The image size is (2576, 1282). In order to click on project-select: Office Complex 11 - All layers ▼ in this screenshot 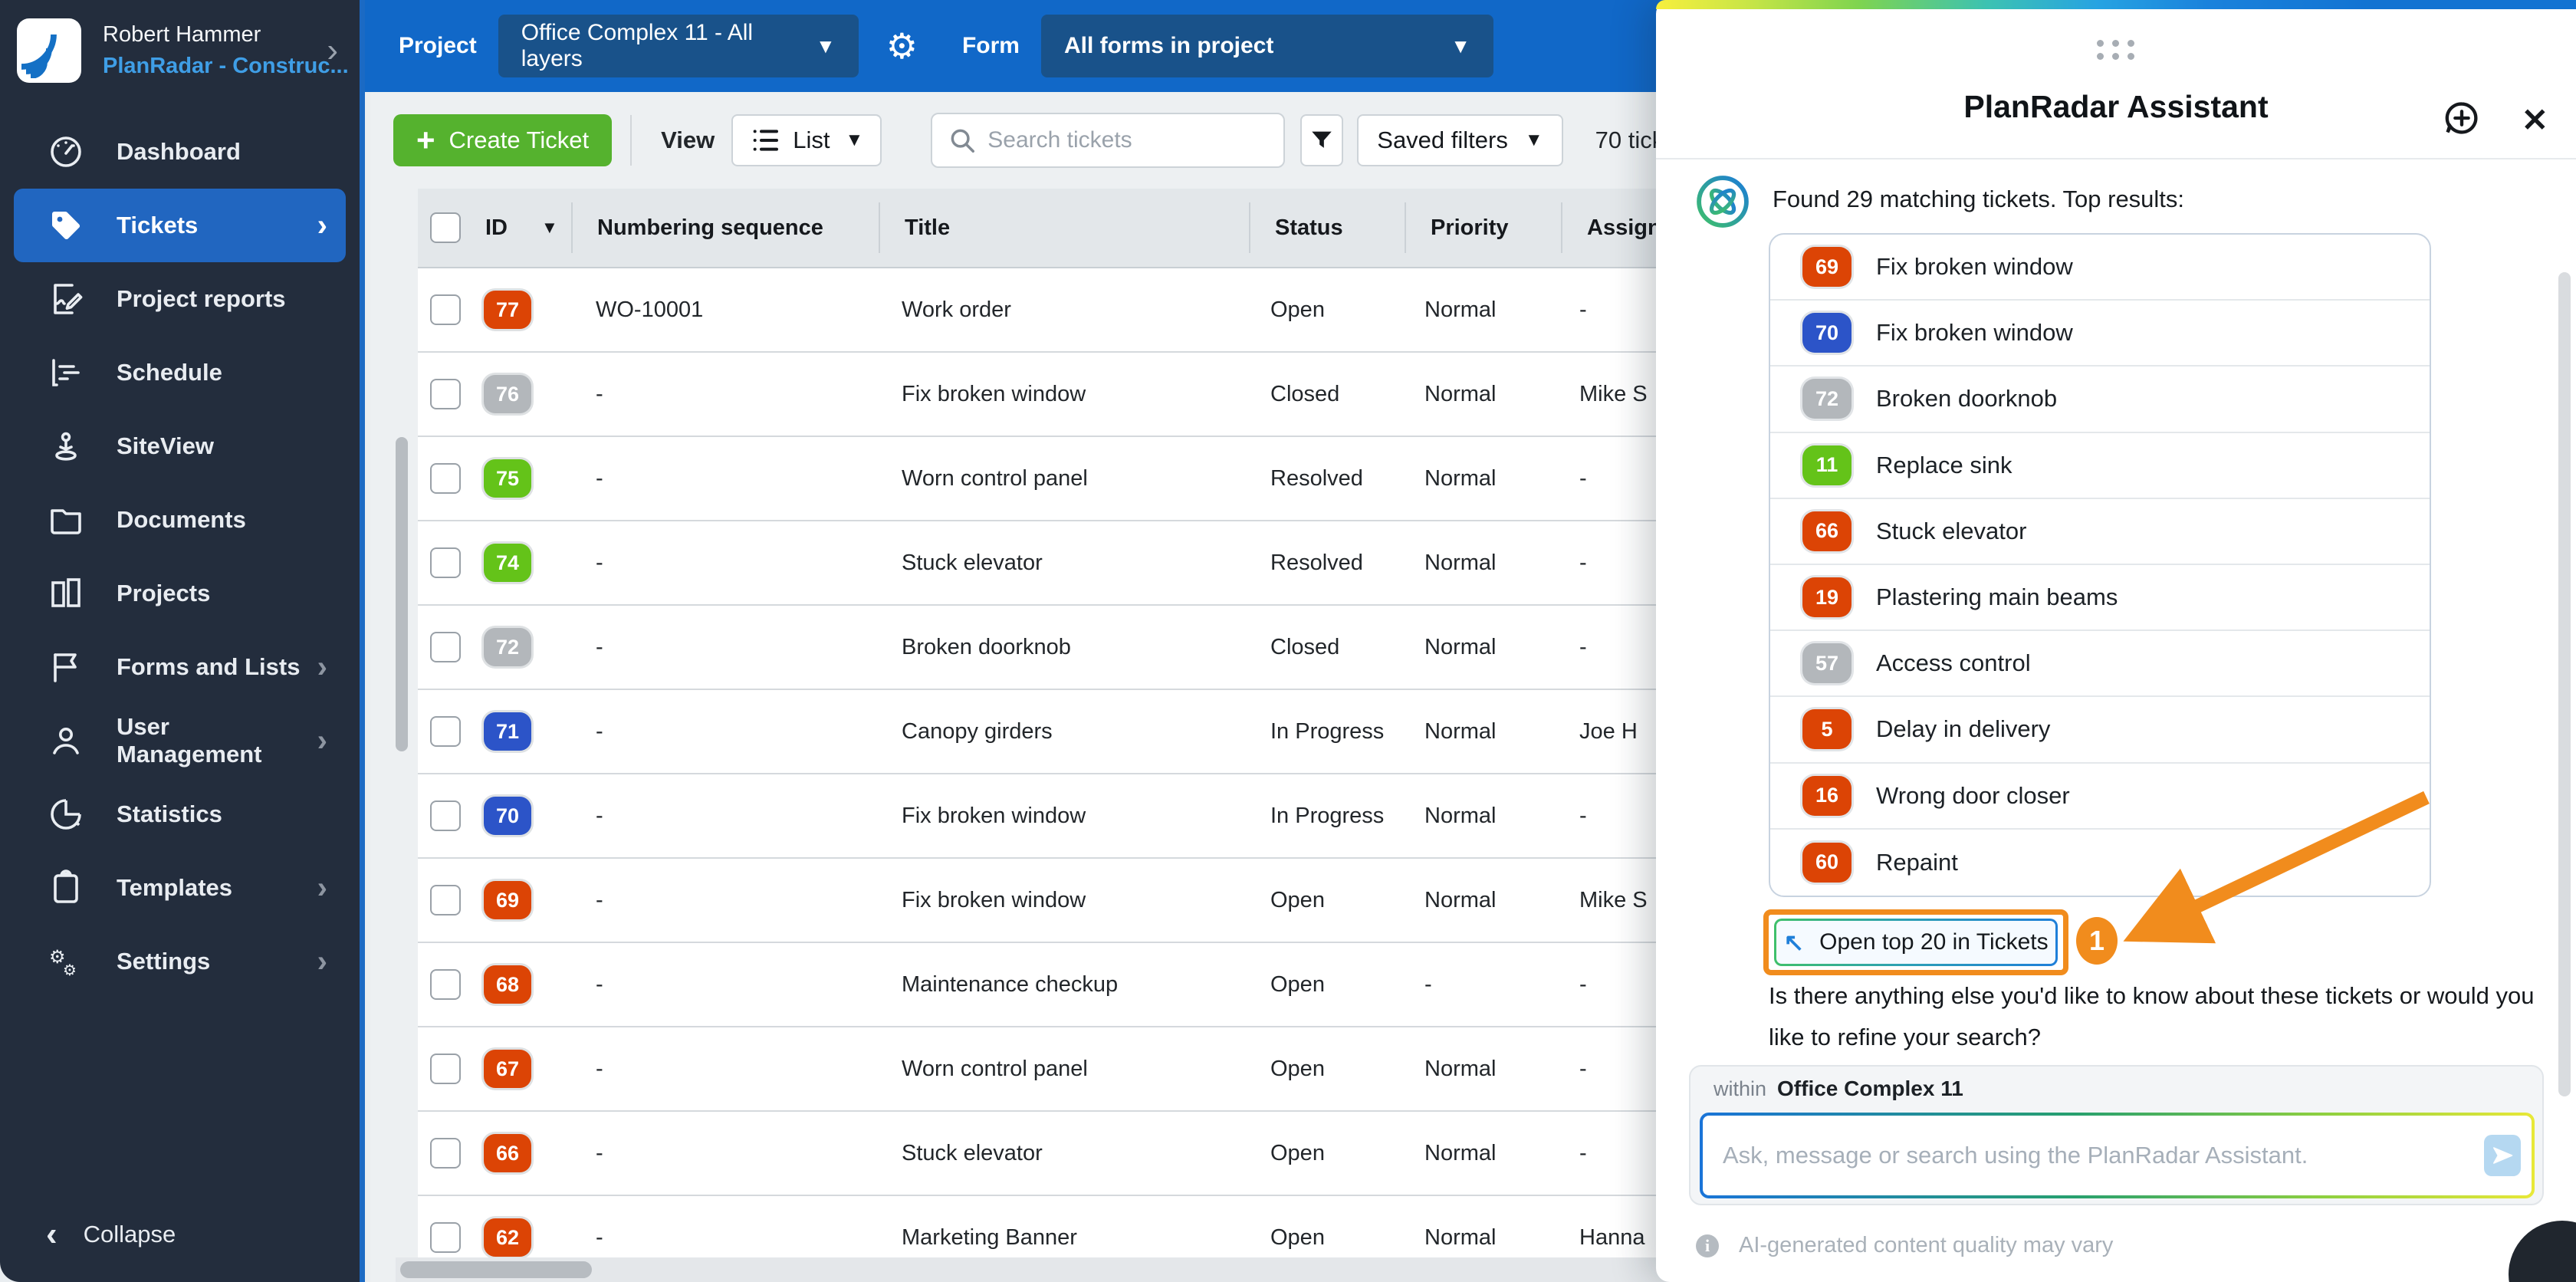, I will do `click(678, 46)`.